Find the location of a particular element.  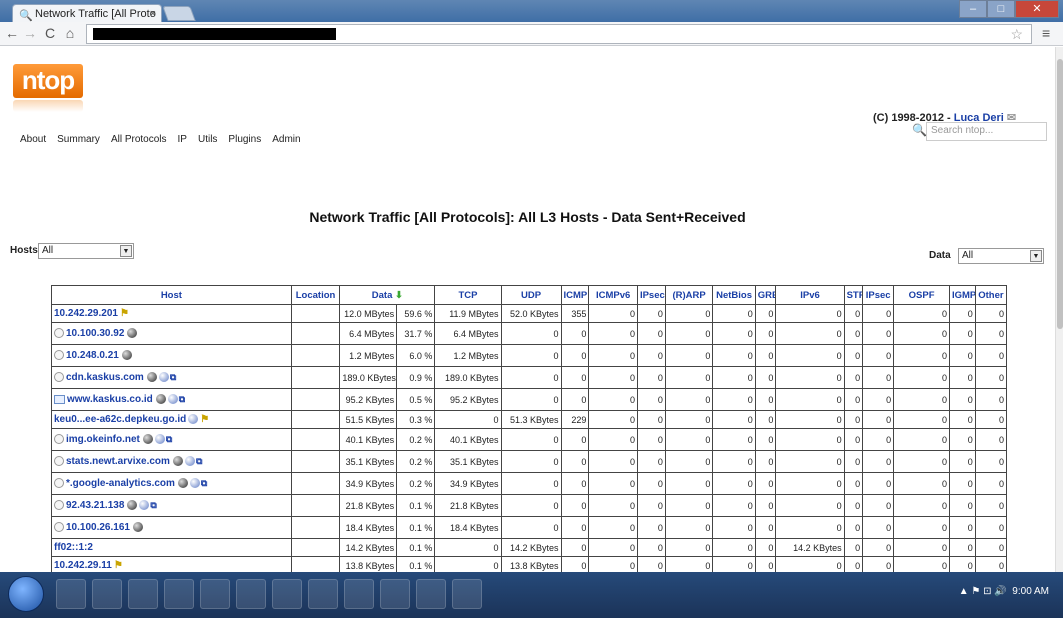

host-link: 10.242.29.11 is located at coordinates (83, 565).